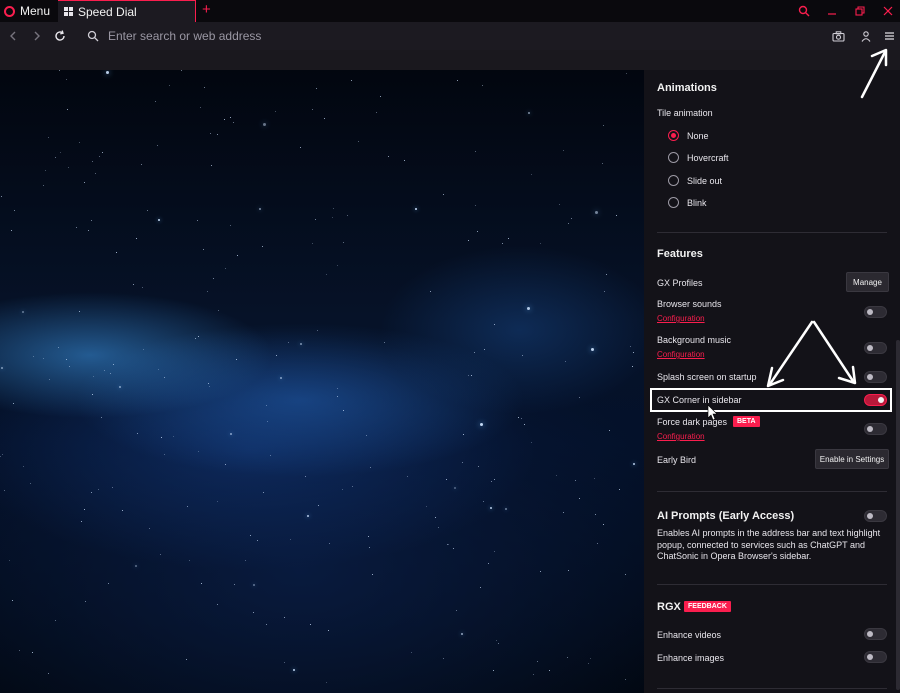  Describe the element at coordinates (681, 354) in the screenshot. I see `background-music-configuration-link: Configuration` at that location.